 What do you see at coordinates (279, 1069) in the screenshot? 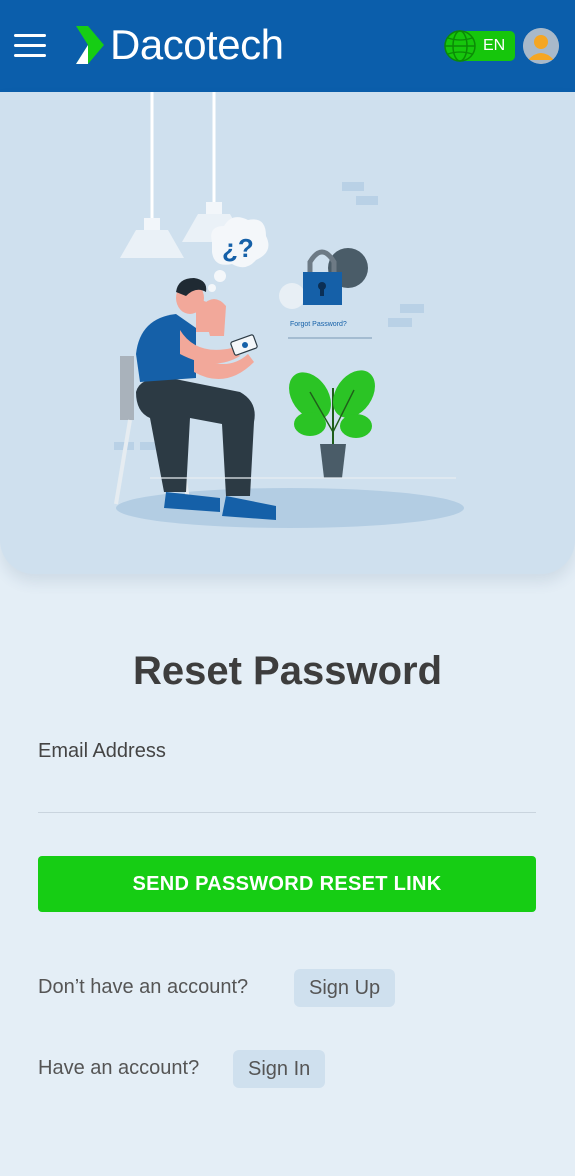
I see `sign-in-button: Sign In` at bounding box center [279, 1069].